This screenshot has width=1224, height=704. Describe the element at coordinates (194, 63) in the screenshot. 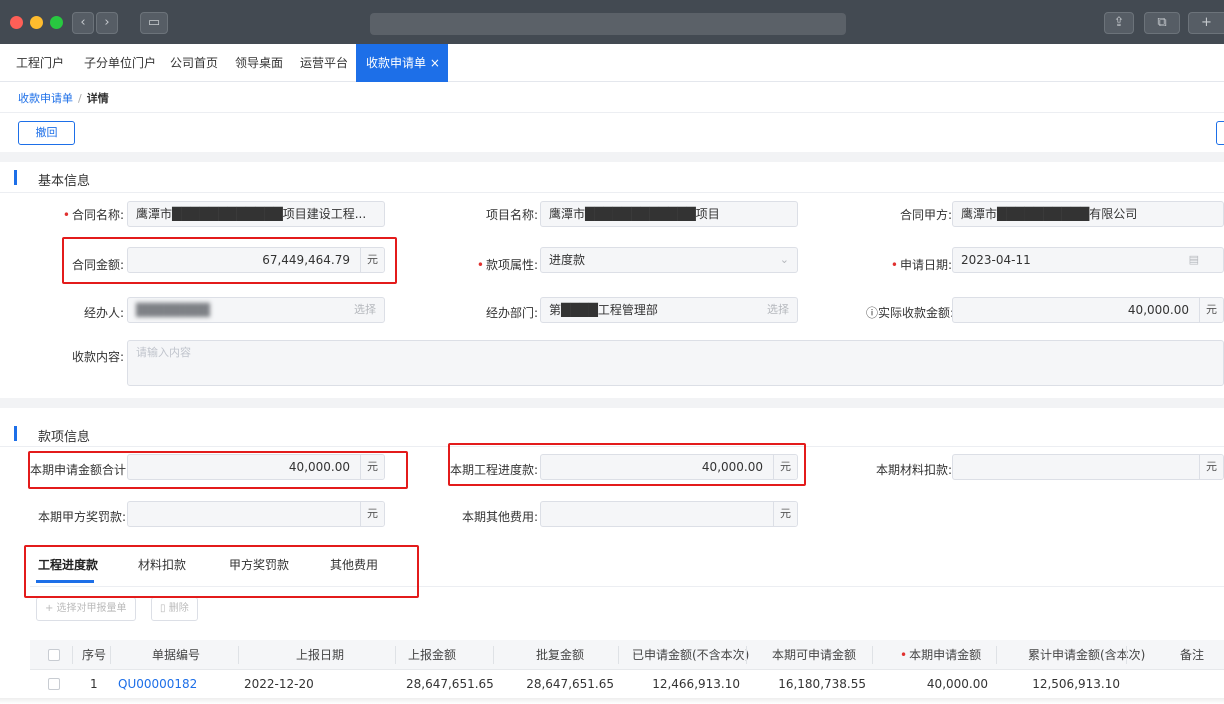

I see `tab-company-home: 公司首页` at that location.